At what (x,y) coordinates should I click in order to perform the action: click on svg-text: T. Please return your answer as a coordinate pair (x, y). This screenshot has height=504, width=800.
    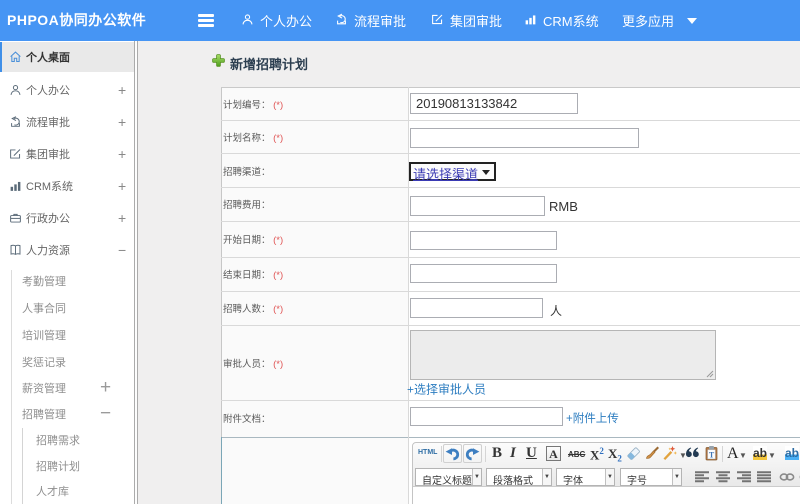
    Looking at the image, I should click on (712, 454).